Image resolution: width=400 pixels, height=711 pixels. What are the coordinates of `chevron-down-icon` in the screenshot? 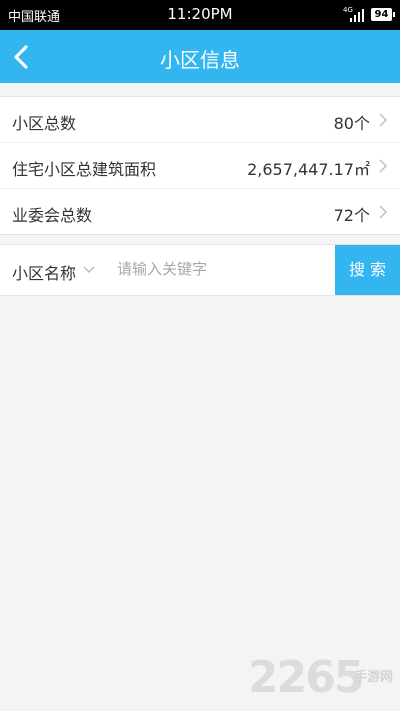 It's located at (89, 270).